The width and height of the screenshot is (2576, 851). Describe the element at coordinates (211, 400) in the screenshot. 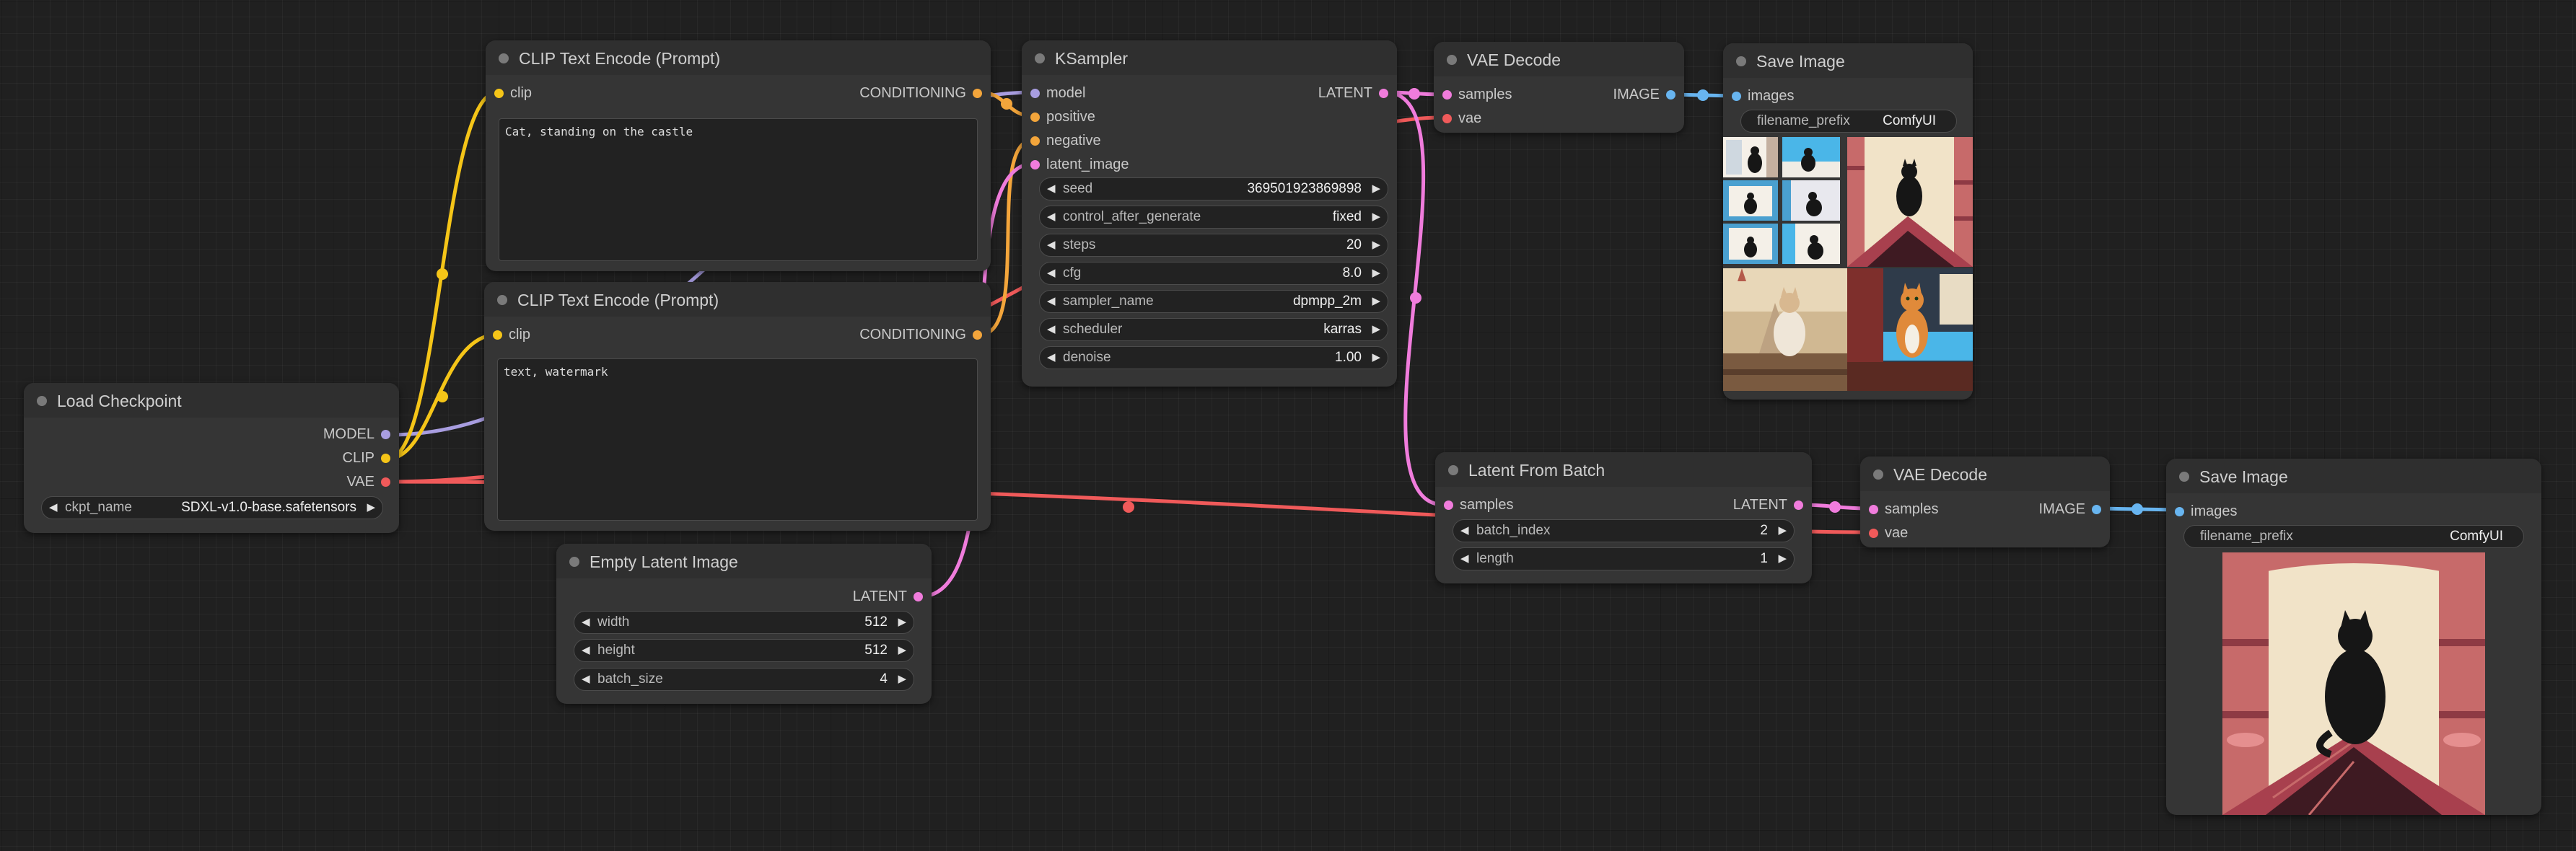

I see `node-header: Load Checkpoint` at that location.